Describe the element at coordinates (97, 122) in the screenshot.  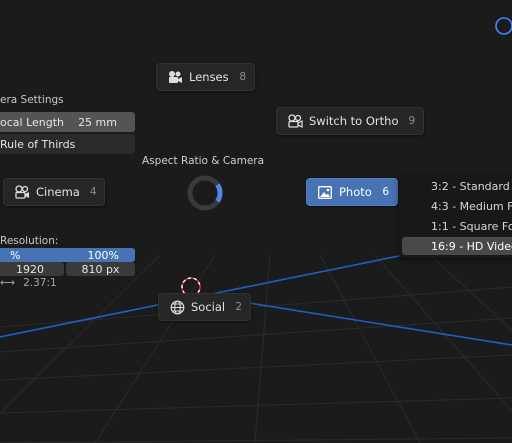
I see `focal-length-value: 25 mm` at that location.